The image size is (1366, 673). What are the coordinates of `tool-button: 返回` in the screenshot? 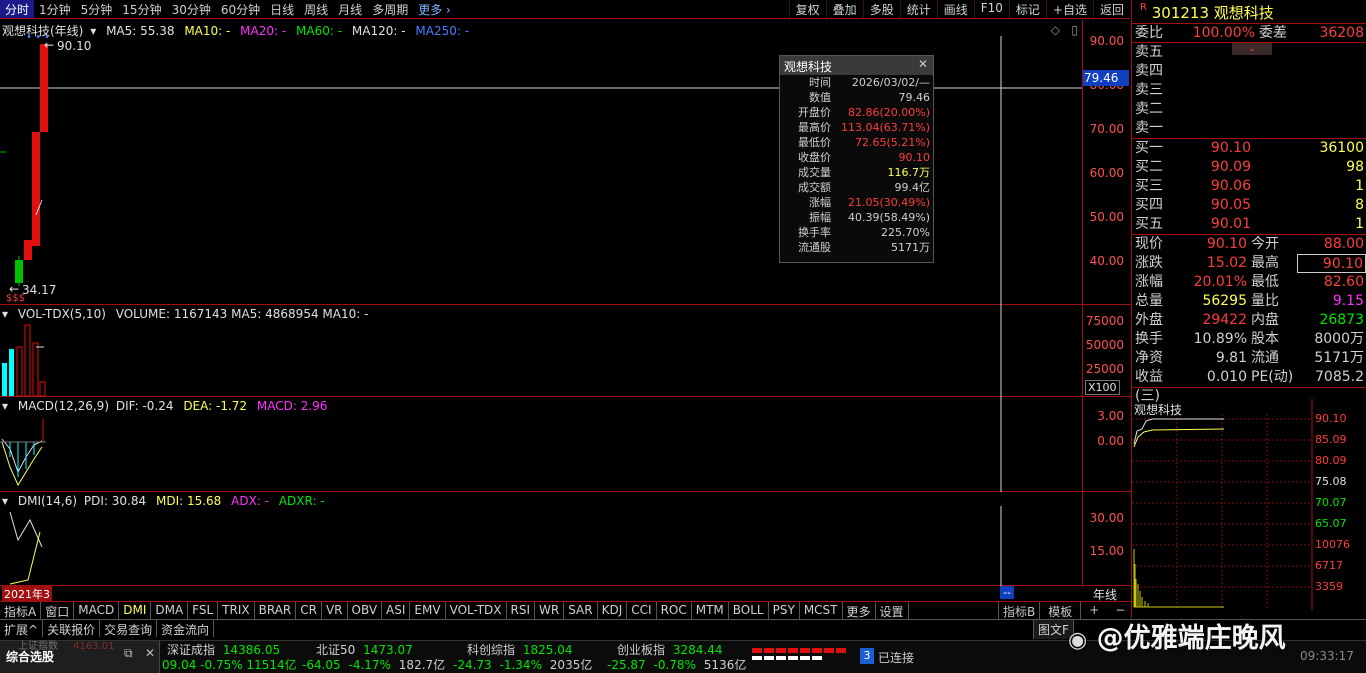 It's located at (1111, 9).